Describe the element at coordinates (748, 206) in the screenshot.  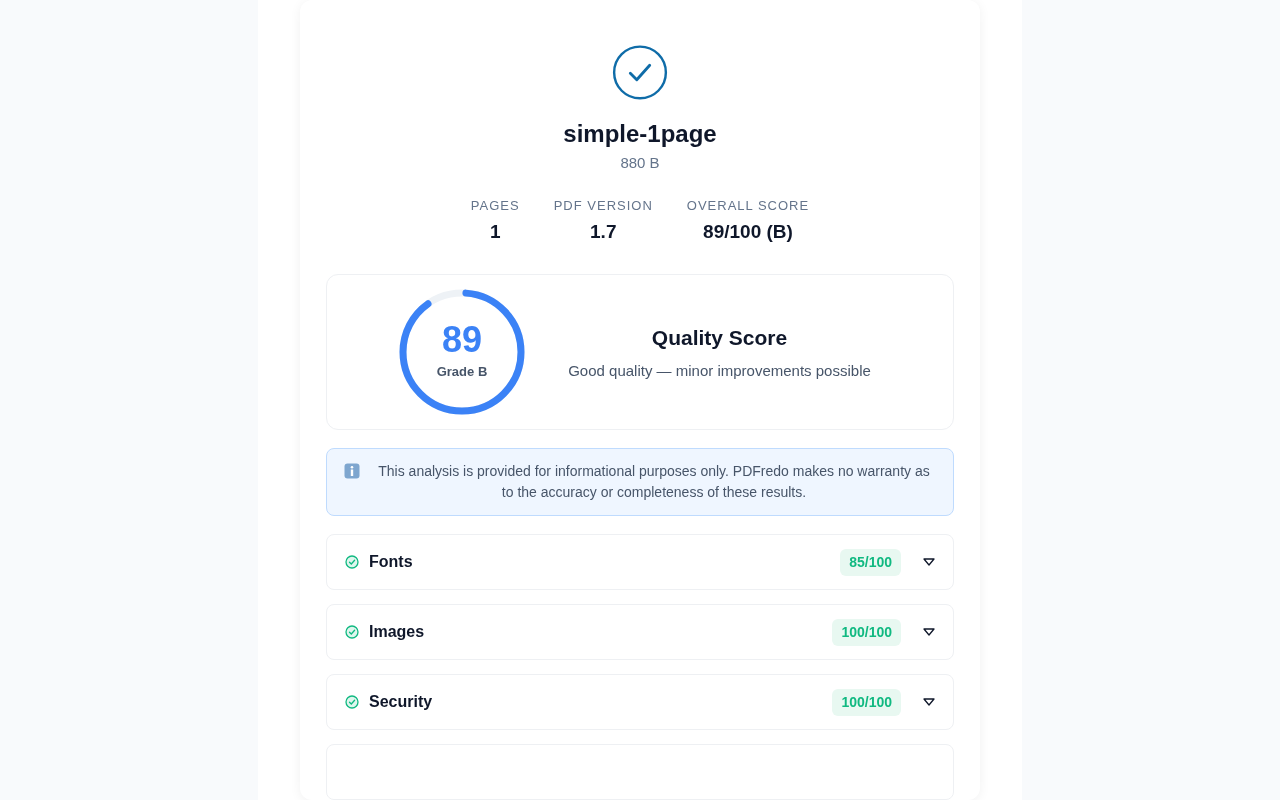
I see `stat-label: OVERALL SCORE` at that location.